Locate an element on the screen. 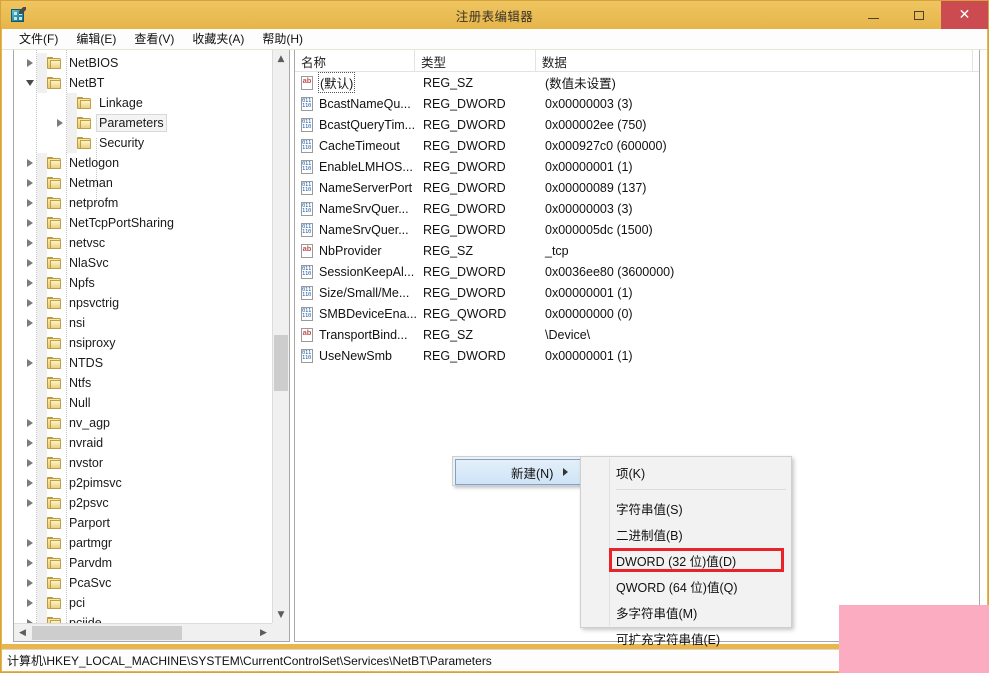 The image size is (989, 673). tree-node: nvraid is located at coordinates (143, 443).